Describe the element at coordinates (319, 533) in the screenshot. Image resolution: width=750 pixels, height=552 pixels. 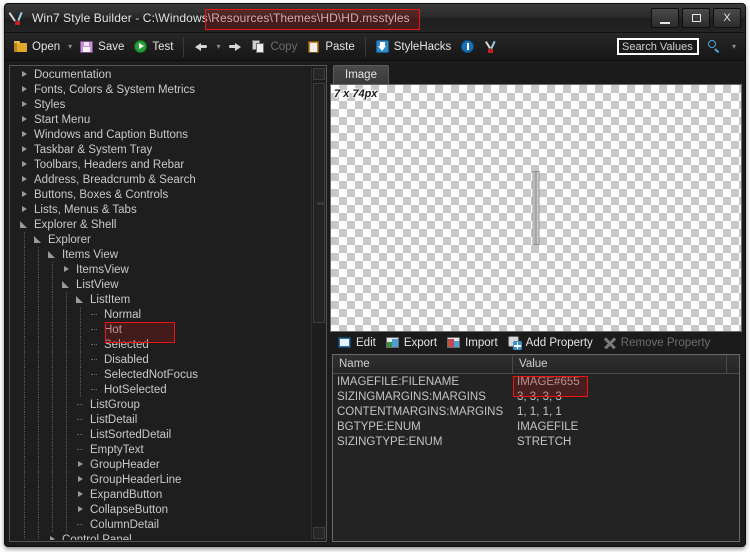
I see `scroll-down-button` at that location.